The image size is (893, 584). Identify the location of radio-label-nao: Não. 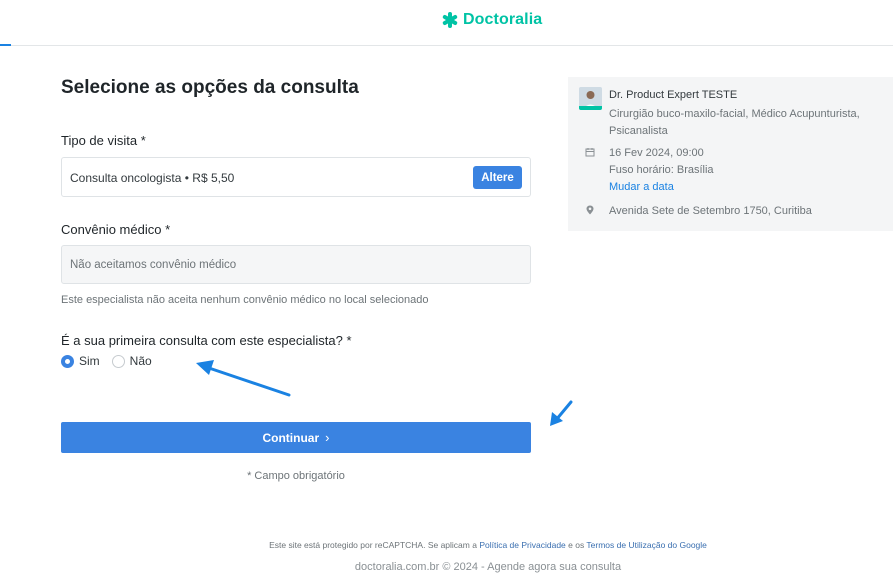
(141, 361).